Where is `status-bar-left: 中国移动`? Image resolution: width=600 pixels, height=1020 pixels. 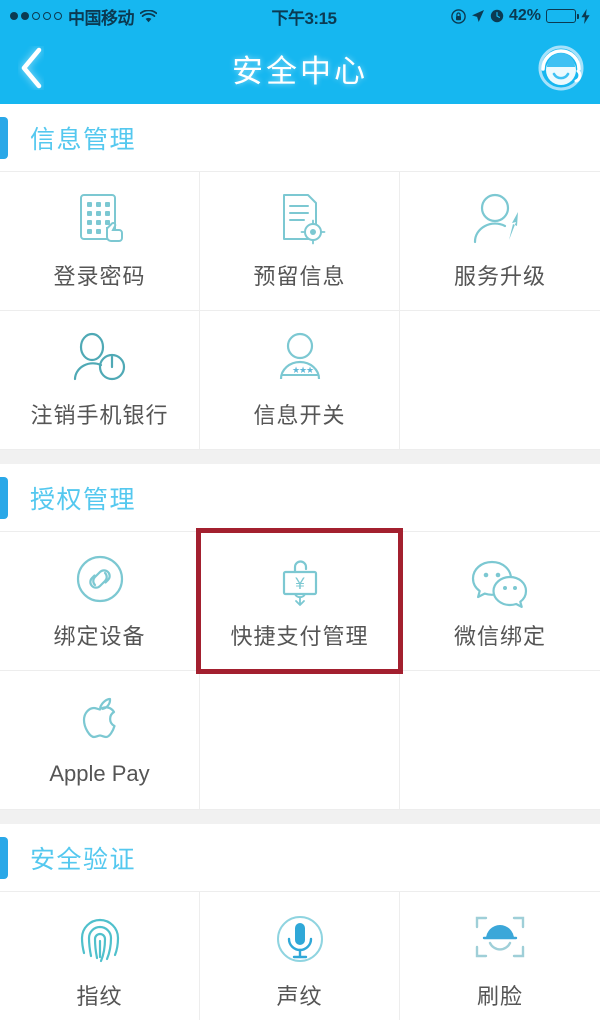
status-bar-left: 中国移动 is located at coordinates (83, 16).